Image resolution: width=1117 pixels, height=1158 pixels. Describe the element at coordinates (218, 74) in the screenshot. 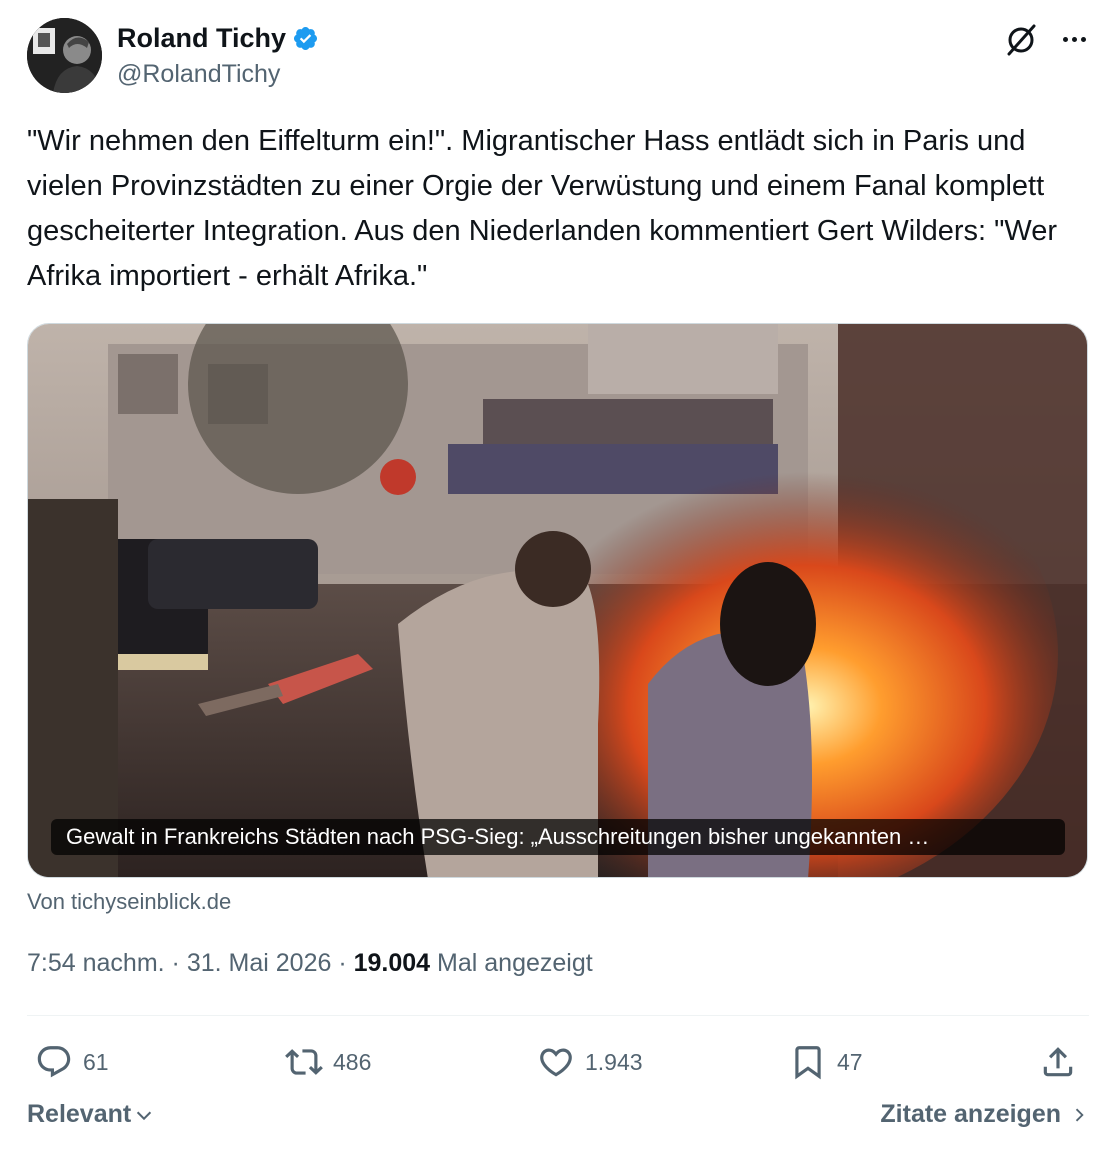

I see `handle: @RolandTichy` at that location.